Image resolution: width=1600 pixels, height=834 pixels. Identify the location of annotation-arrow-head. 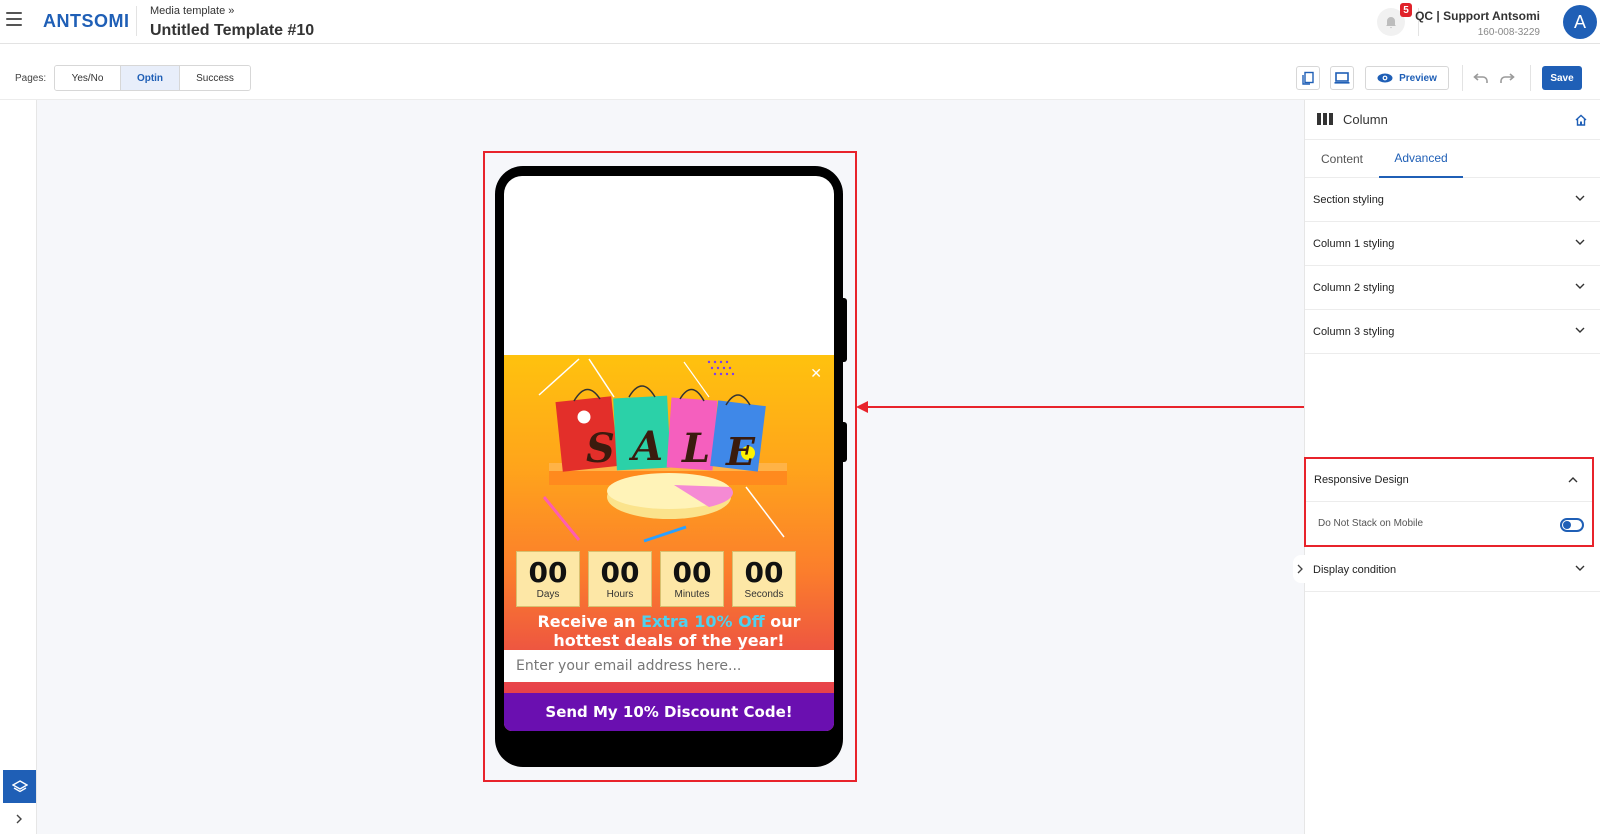
(862, 407).